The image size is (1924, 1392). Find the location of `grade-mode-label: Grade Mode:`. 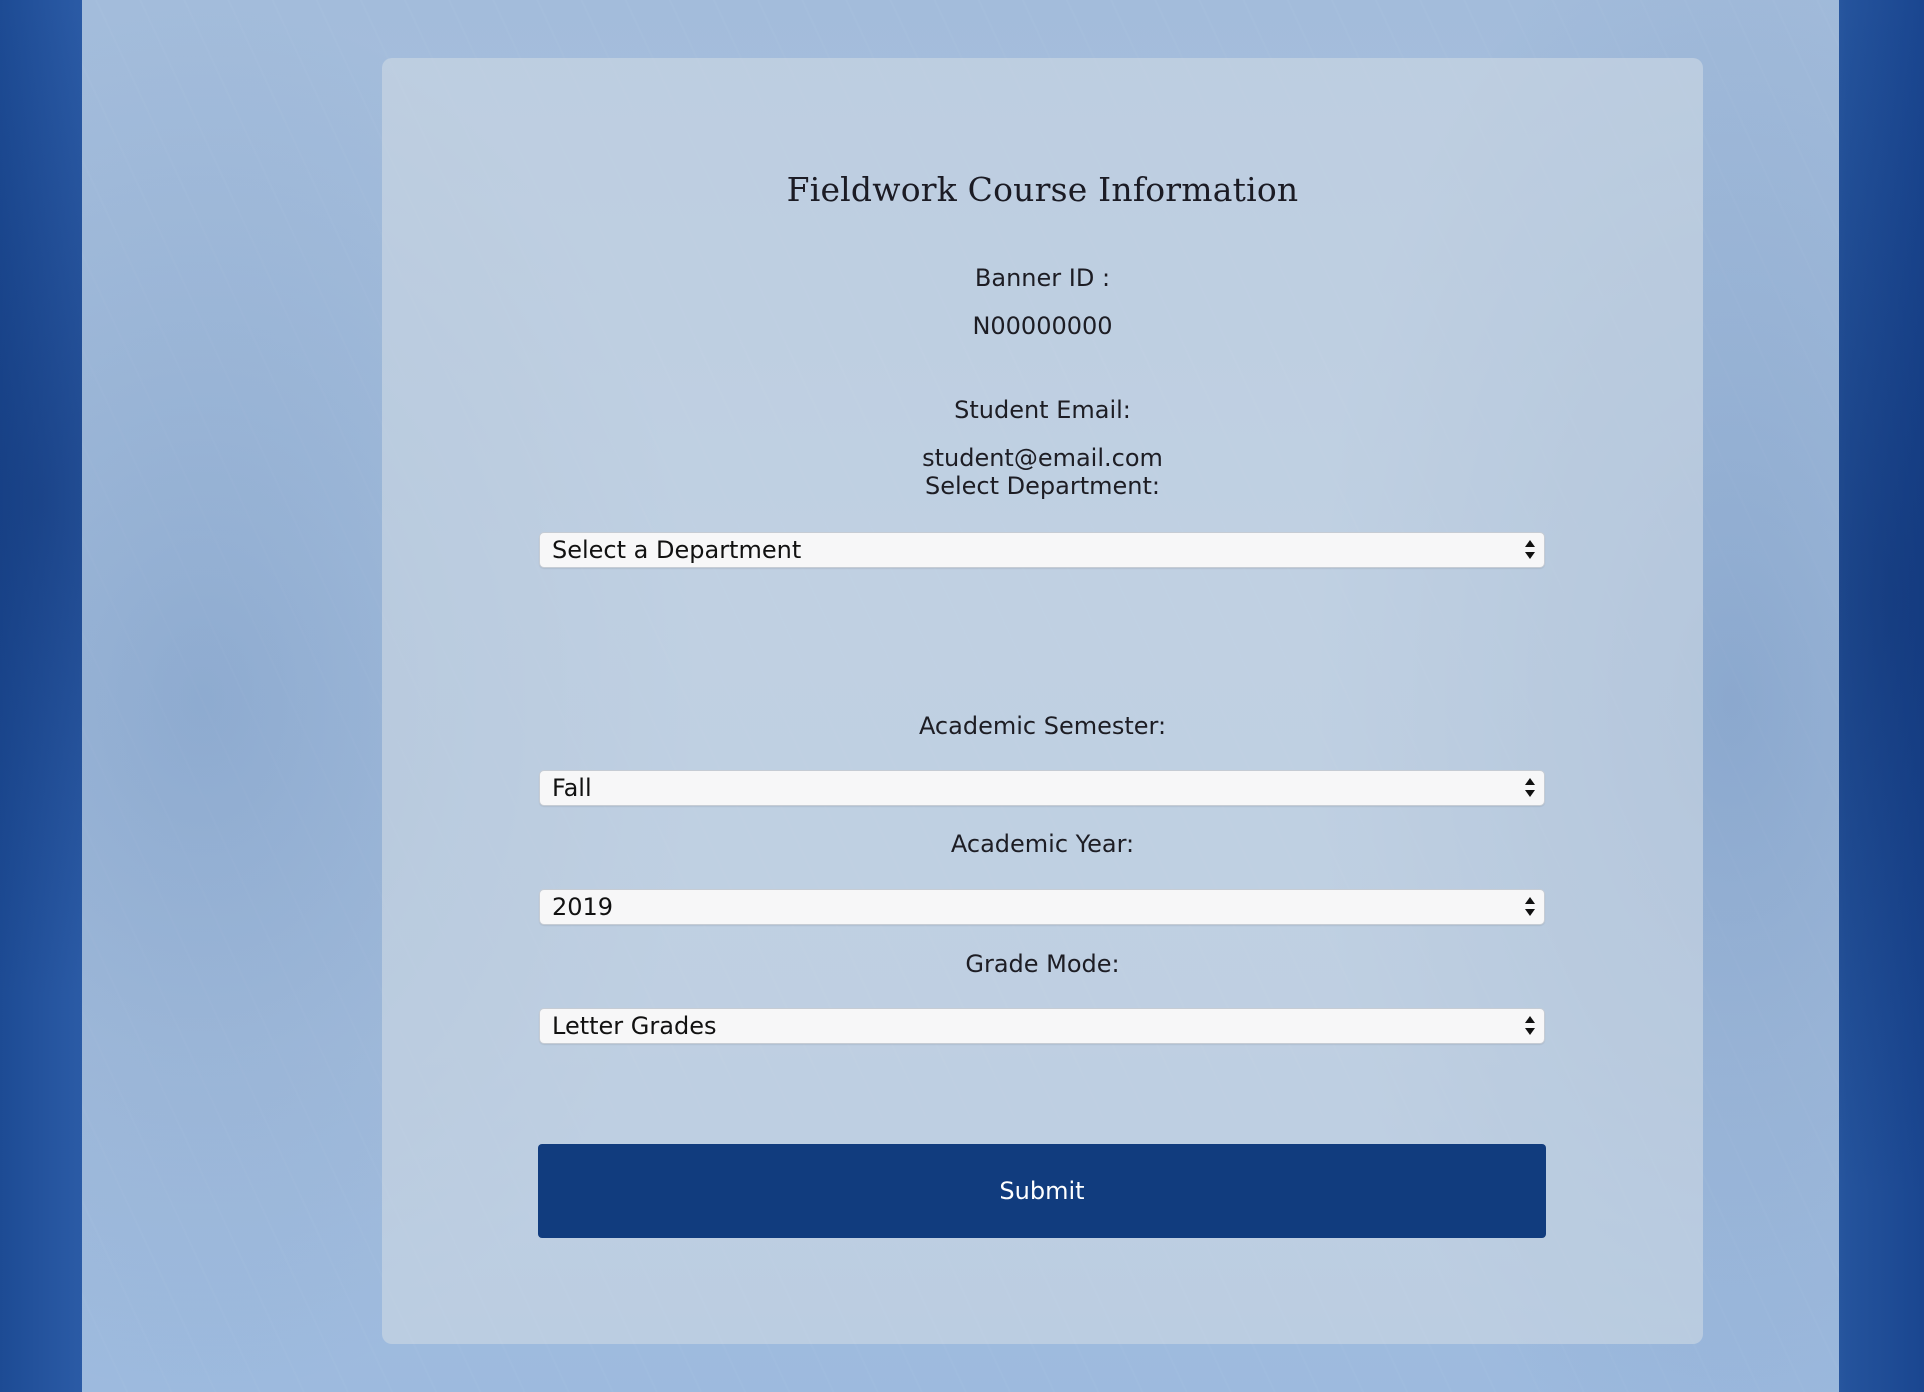

grade-mode-label: Grade Mode: is located at coordinates (1042, 964).